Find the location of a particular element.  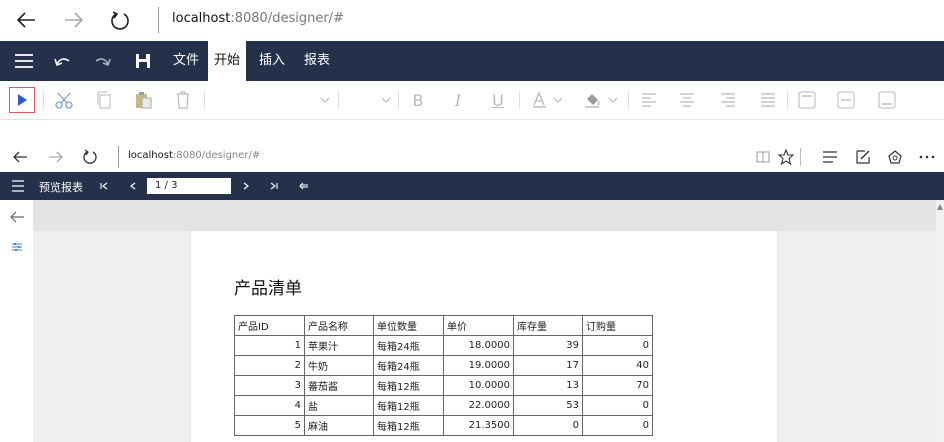

cut-icon is located at coordinates (64, 100).